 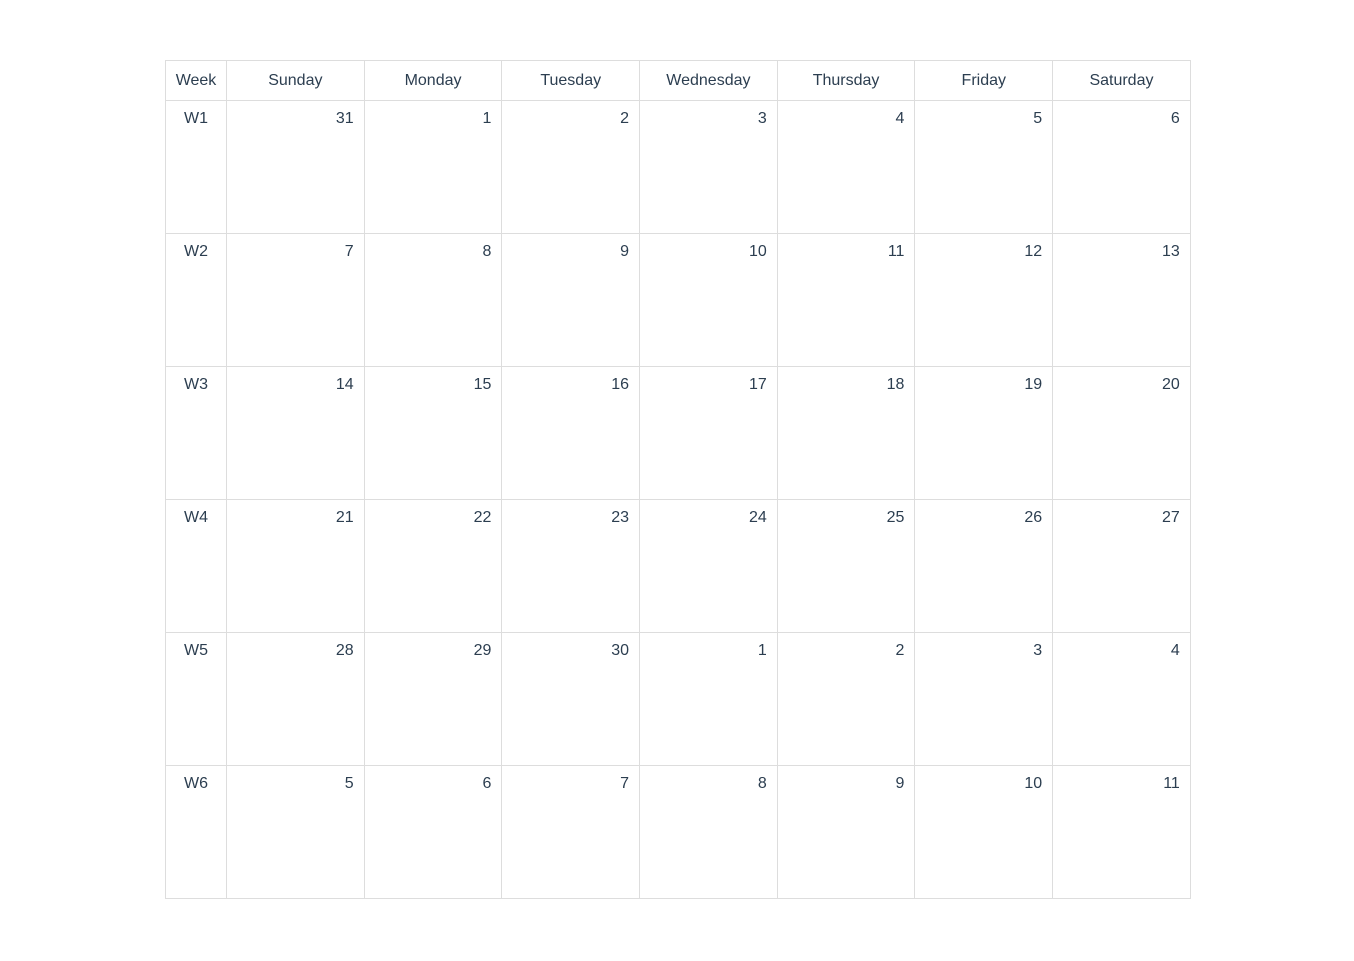 What do you see at coordinates (1121, 433) in the screenshot?
I see `day-cell: 20` at bounding box center [1121, 433].